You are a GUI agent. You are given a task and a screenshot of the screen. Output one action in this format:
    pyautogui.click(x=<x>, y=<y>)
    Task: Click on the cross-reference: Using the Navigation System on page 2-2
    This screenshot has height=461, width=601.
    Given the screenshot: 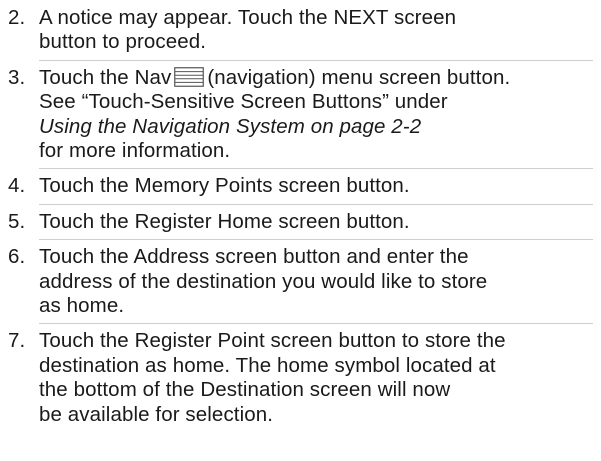 What is the action you would take?
    pyautogui.click(x=230, y=126)
    